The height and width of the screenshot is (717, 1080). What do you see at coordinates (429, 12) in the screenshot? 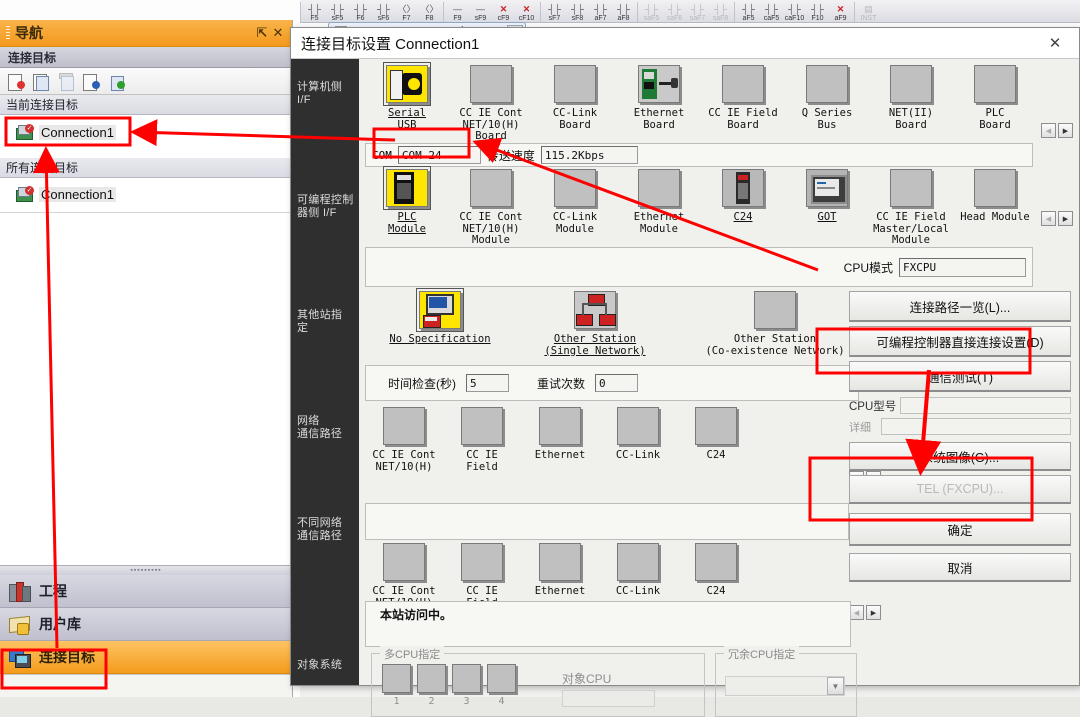
I see `toolbar-button-f8: 〈〉 F8` at bounding box center [429, 12].